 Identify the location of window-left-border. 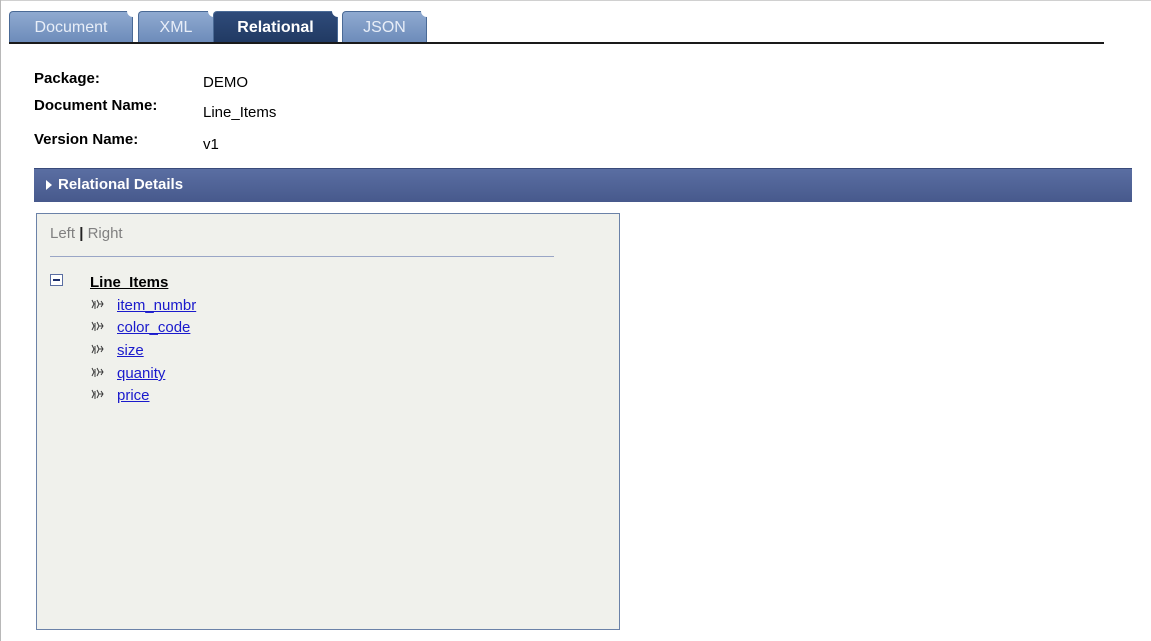
(0, 320).